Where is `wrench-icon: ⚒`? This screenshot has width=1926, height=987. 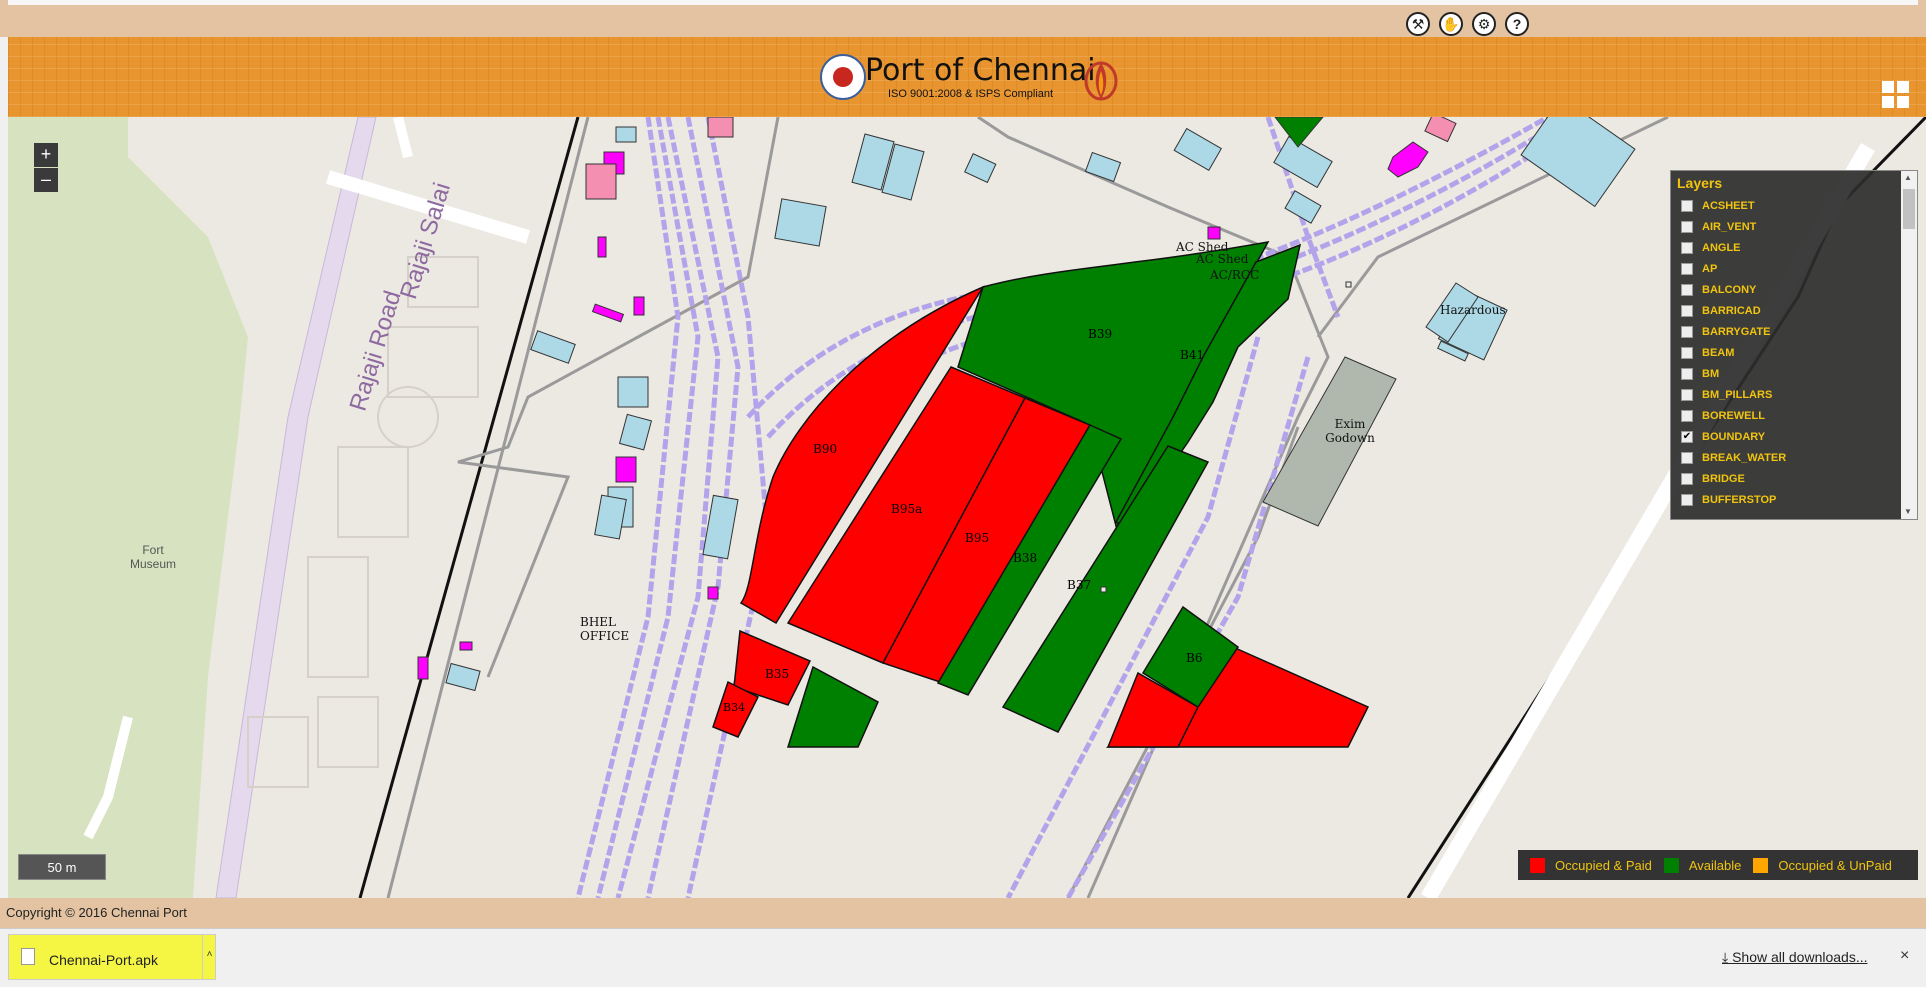 wrench-icon: ⚒ is located at coordinates (1418, 24).